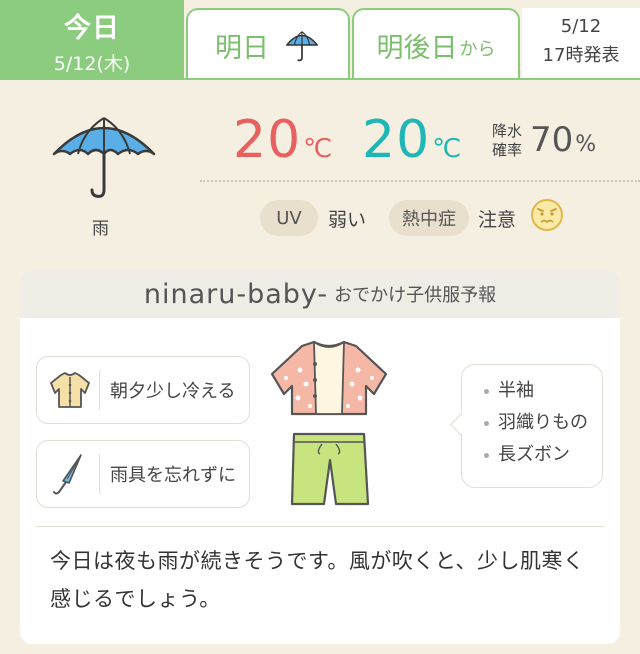 This screenshot has height=654, width=640. Describe the element at coordinates (552, 140) in the screenshot. I see `rain-probability-value: 70` at that location.